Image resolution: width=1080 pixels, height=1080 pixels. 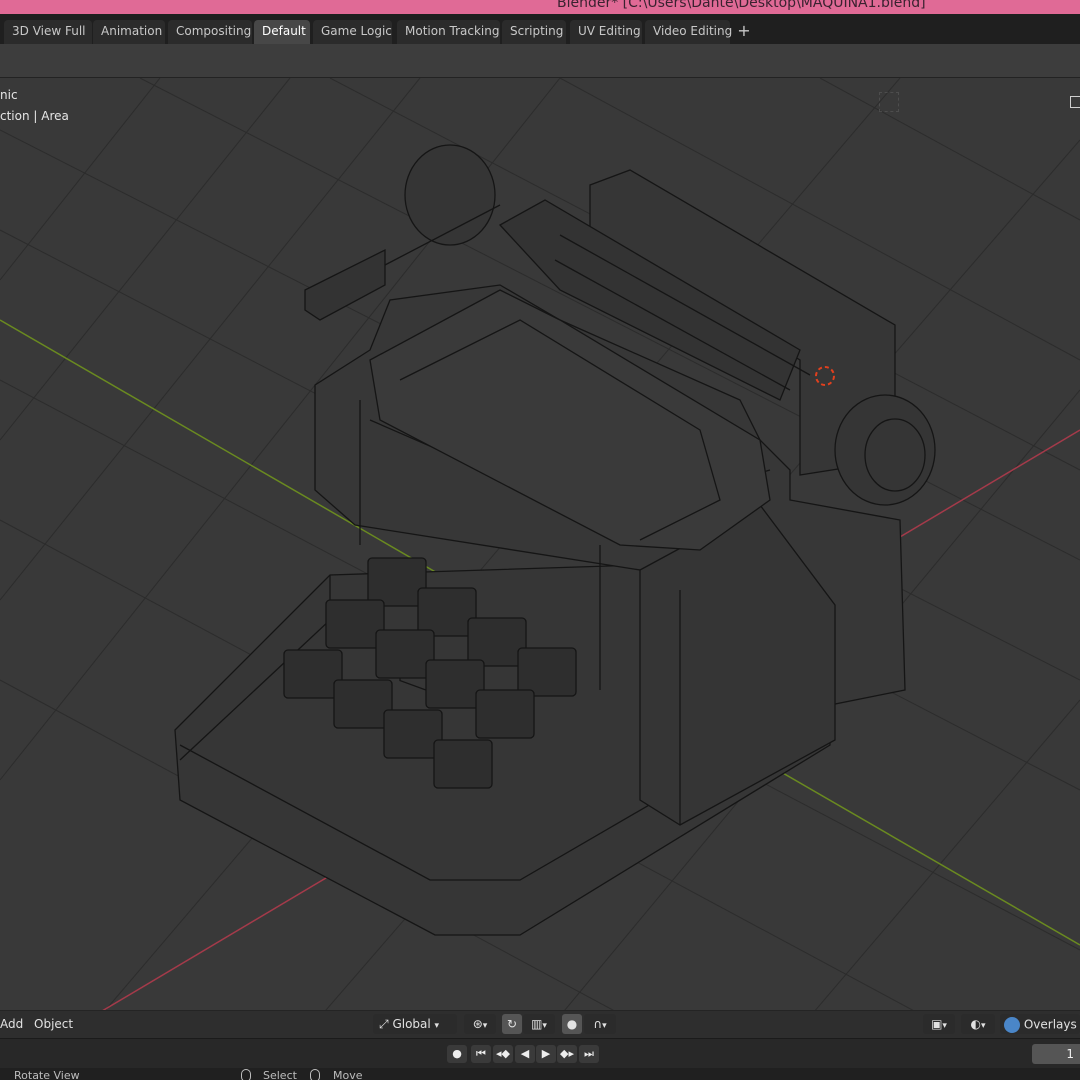 I want to click on previous-keyframe-button: ◂◆, so click(x=503, y=1054).